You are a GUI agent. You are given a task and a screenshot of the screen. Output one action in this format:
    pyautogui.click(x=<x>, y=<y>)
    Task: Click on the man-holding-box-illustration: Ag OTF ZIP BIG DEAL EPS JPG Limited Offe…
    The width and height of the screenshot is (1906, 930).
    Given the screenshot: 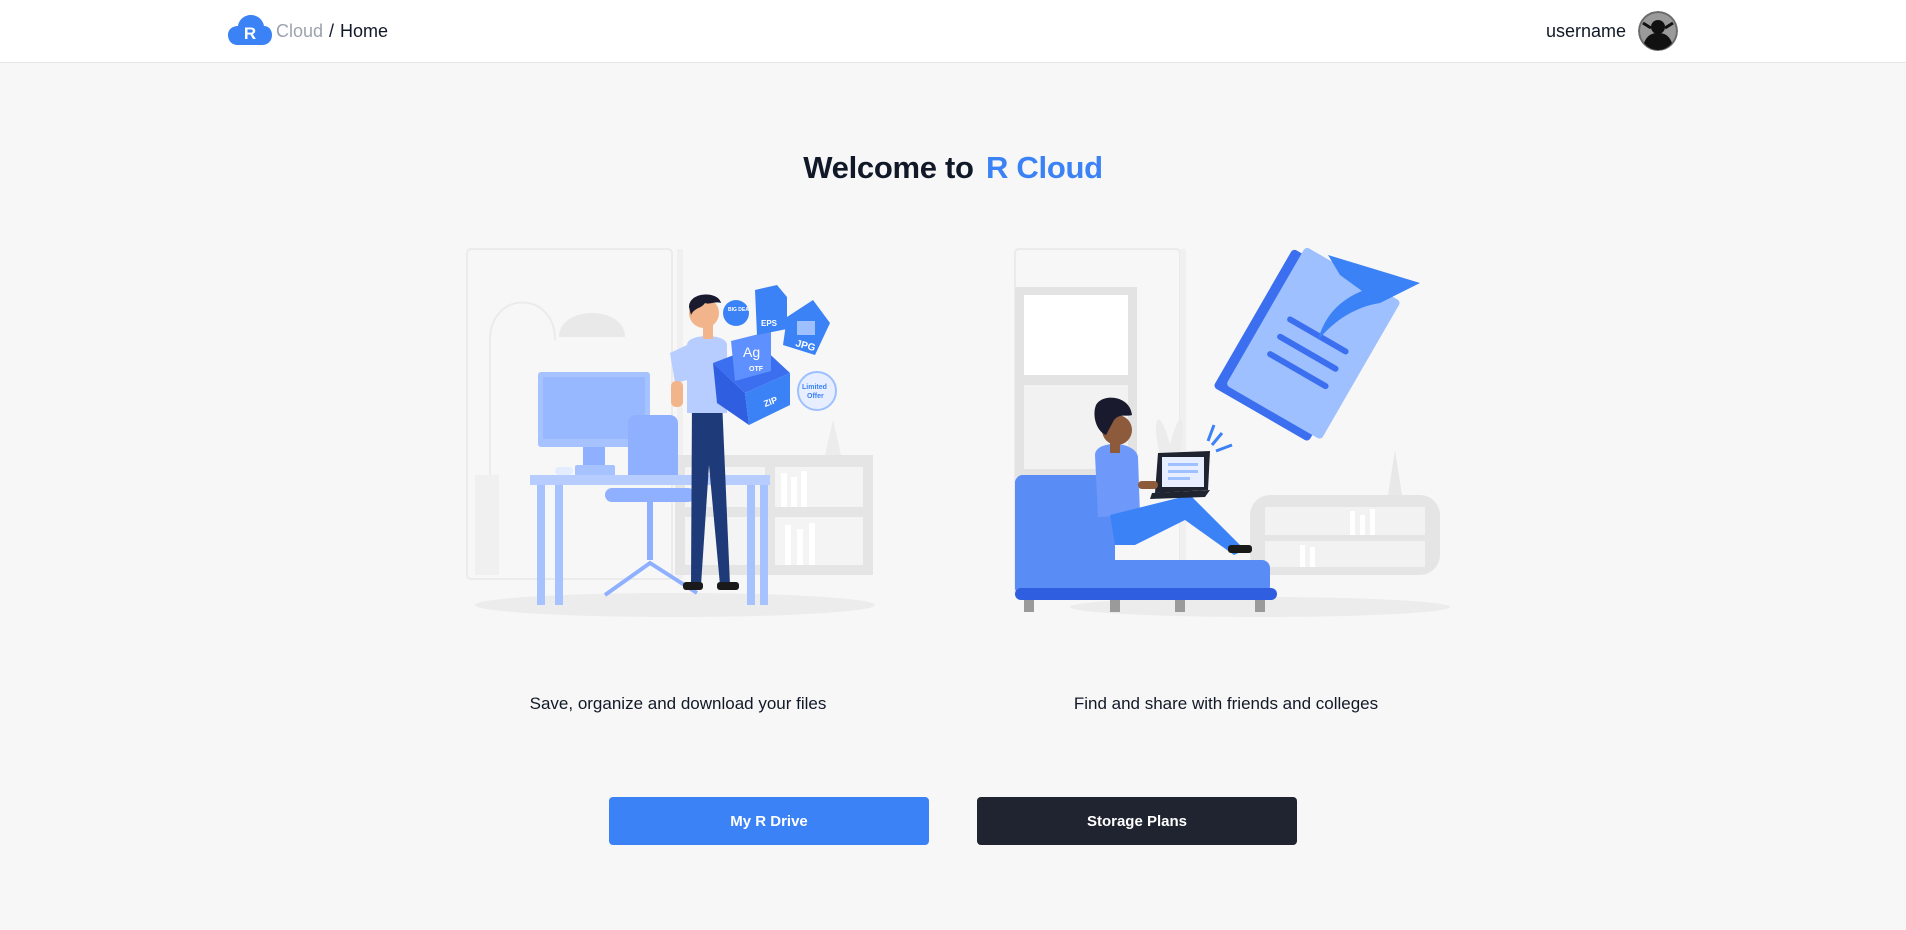 What is the action you would take?
    pyautogui.click(x=670, y=432)
    